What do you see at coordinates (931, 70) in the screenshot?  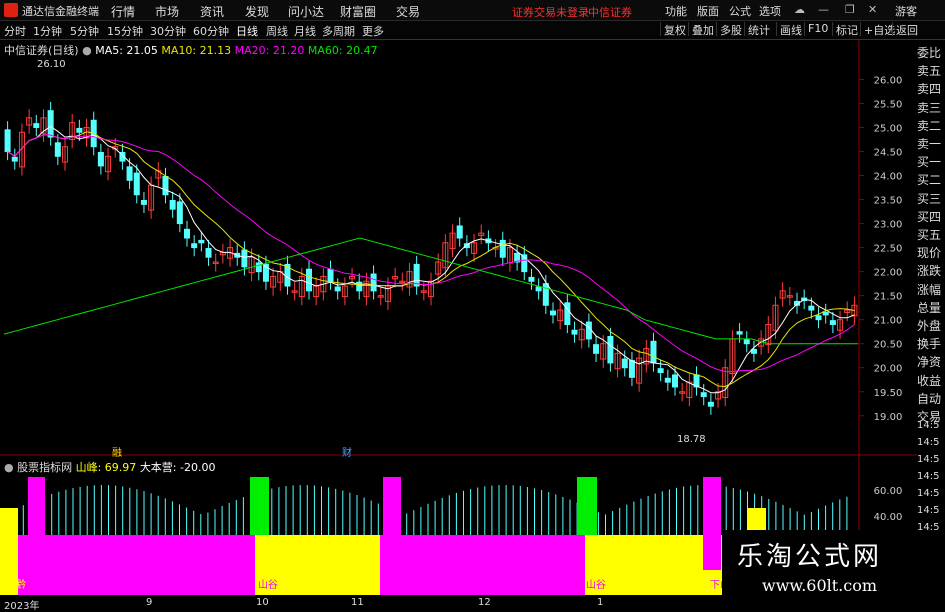 I see `side-panel-item: 卖五` at bounding box center [931, 70].